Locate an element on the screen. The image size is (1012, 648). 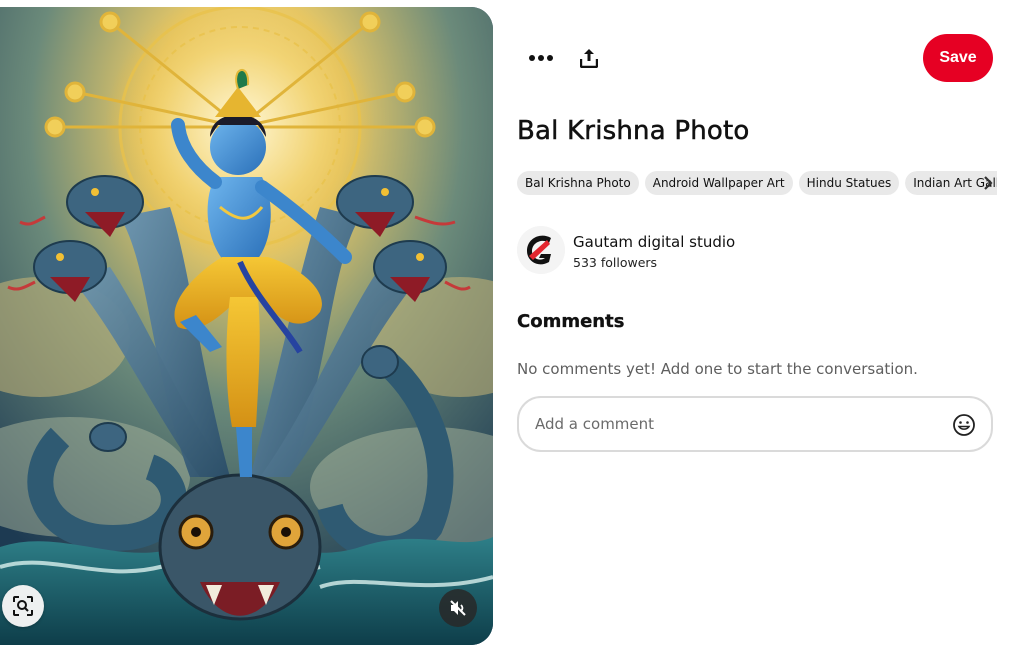
comment-box is located at coordinates (755, 424).